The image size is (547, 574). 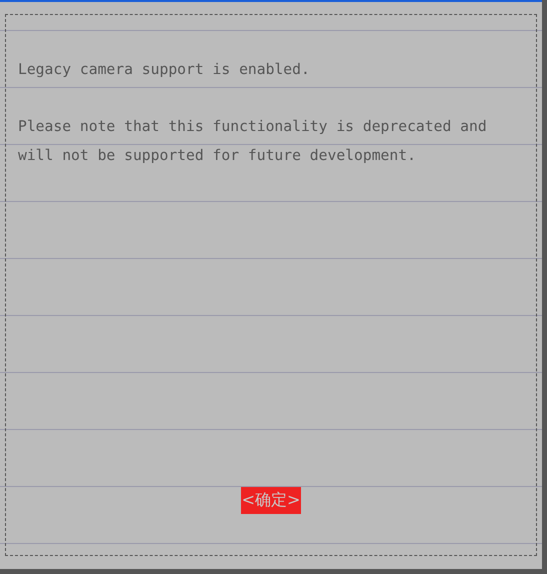 What do you see at coordinates (271, 500) in the screenshot?
I see `ok-button: <确定>` at bounding box center [271, 500].